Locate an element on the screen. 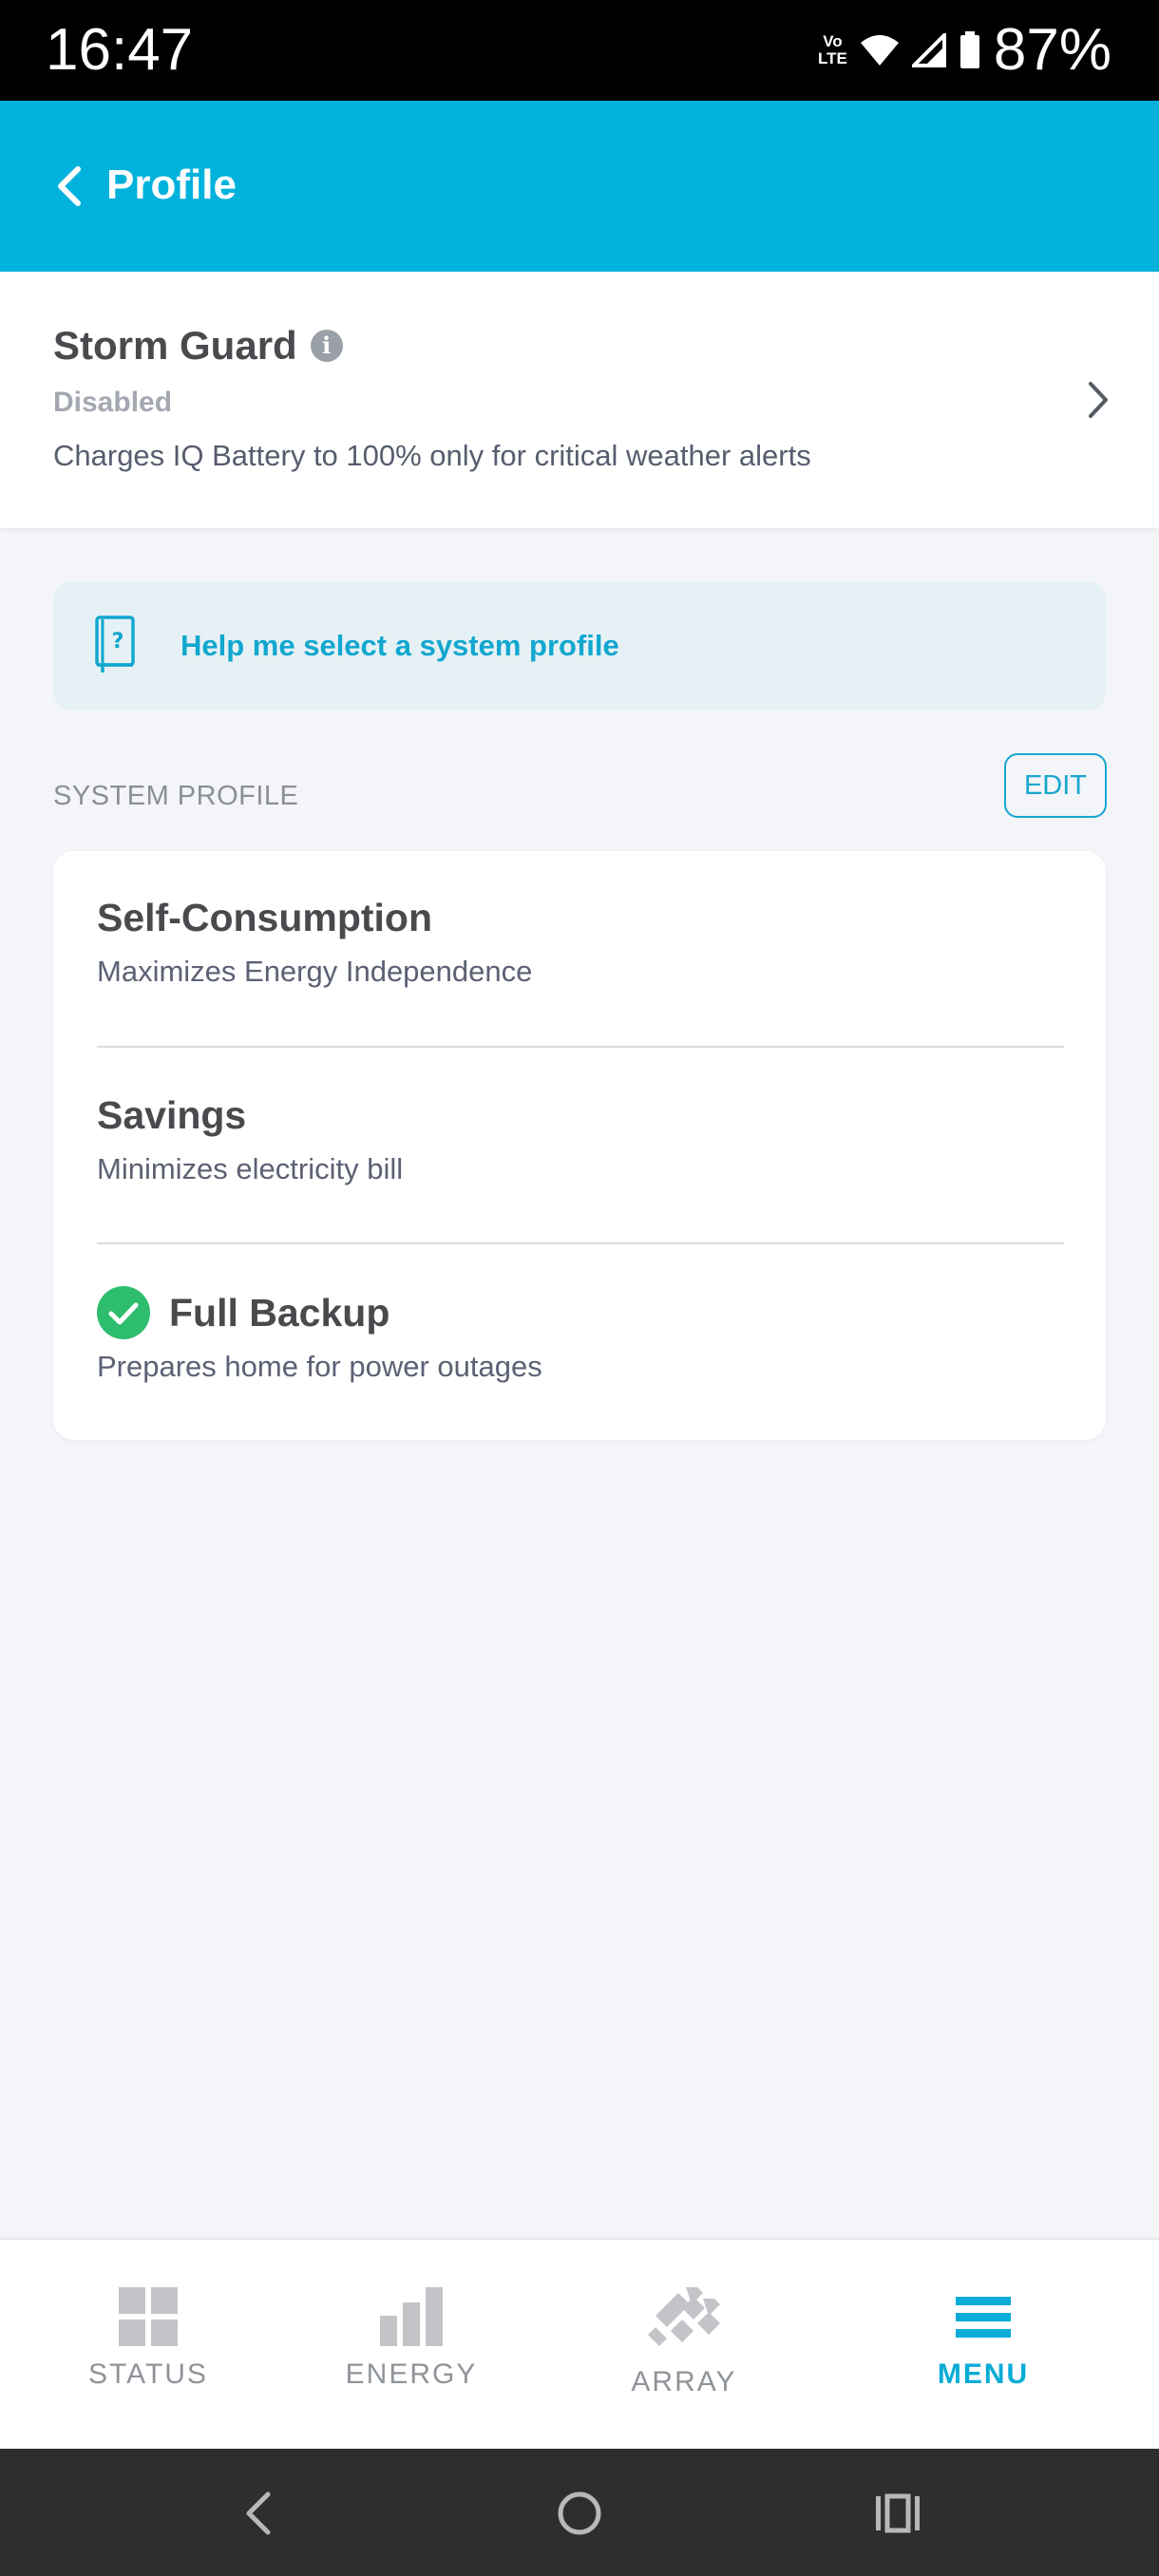 Image resolution: width=1159 pixels, height=2576 pixels. chevron-right-icon is located at coordinates (1098, 400).